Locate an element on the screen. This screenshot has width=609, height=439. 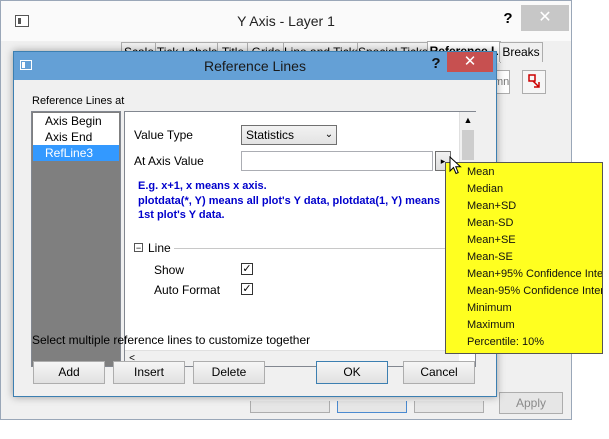
option-maximum: Maximum is located at coordinates (491, 325).